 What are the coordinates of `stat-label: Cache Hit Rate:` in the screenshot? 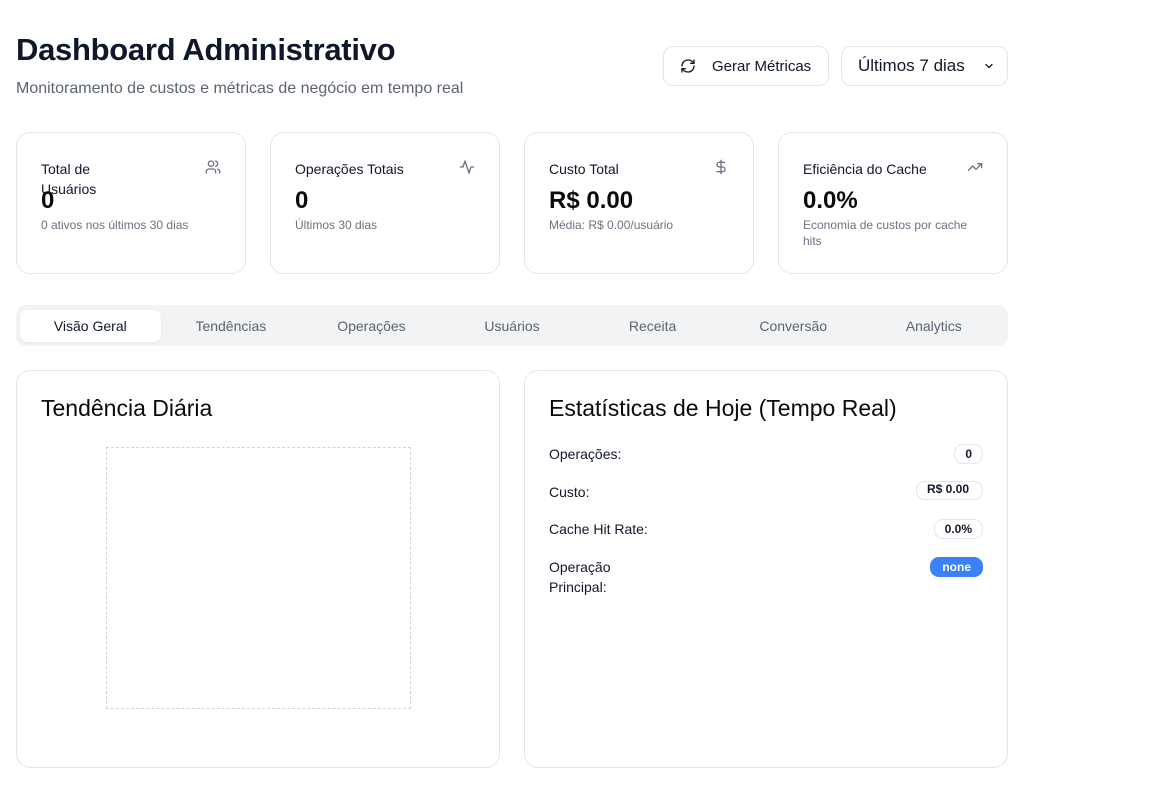 It's located at (598, 529).